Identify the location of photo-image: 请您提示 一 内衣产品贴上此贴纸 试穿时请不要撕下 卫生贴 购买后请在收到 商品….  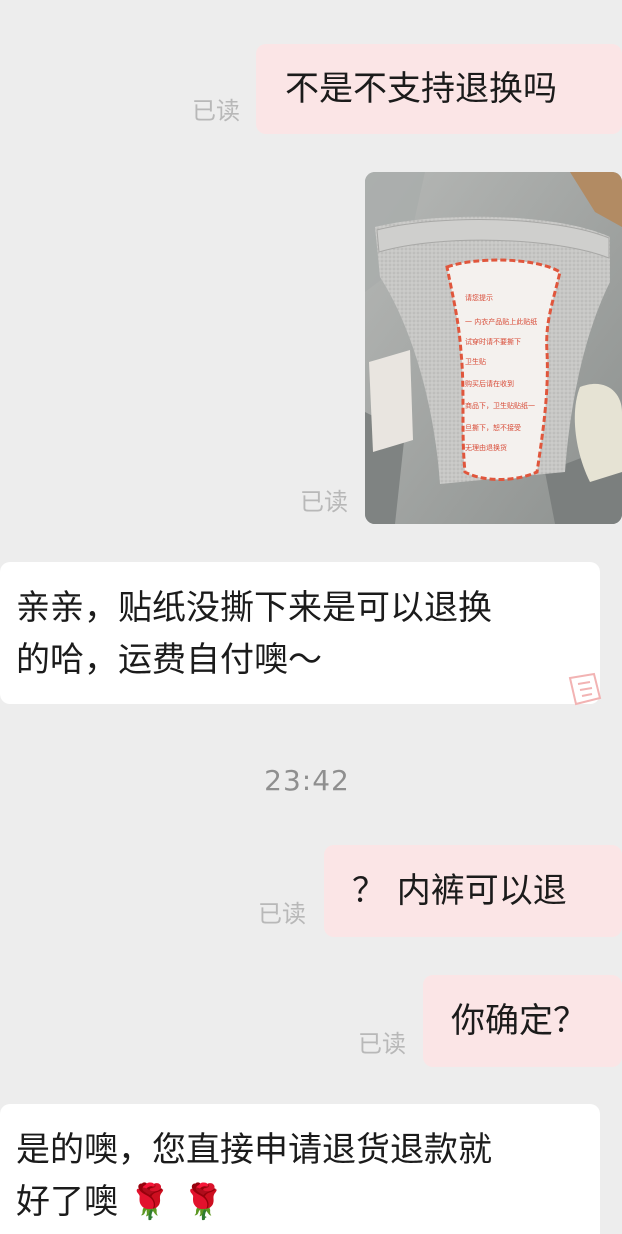
(493, 348).